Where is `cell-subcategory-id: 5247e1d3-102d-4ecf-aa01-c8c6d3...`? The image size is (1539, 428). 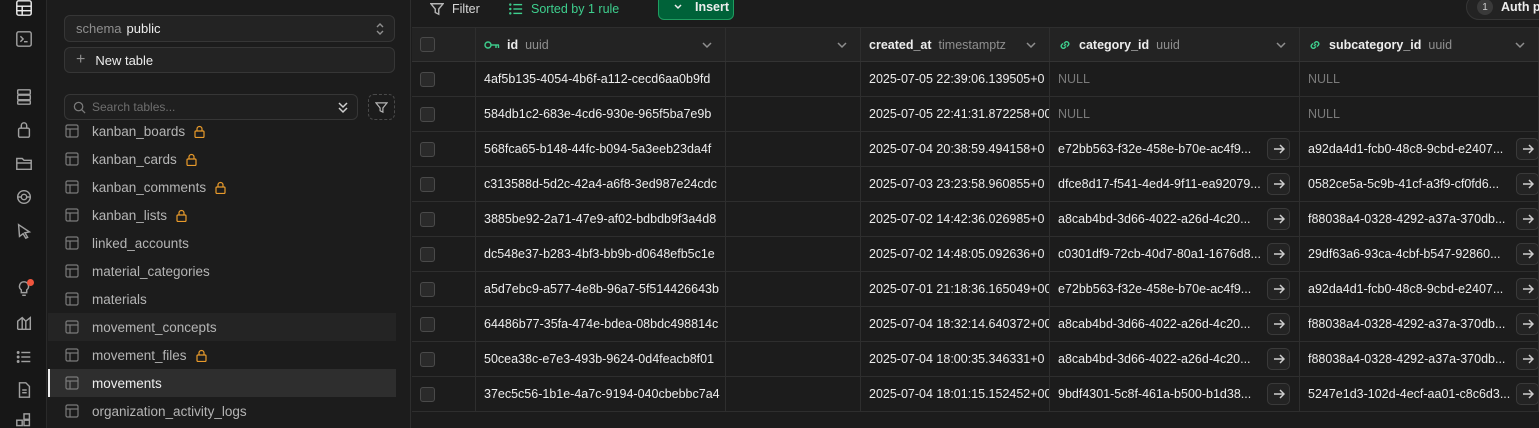 cell-subcategory-id: 5247e1d3-102d-4ecf-aa01-c8c6d3... is located at coordinates (1419, 394).